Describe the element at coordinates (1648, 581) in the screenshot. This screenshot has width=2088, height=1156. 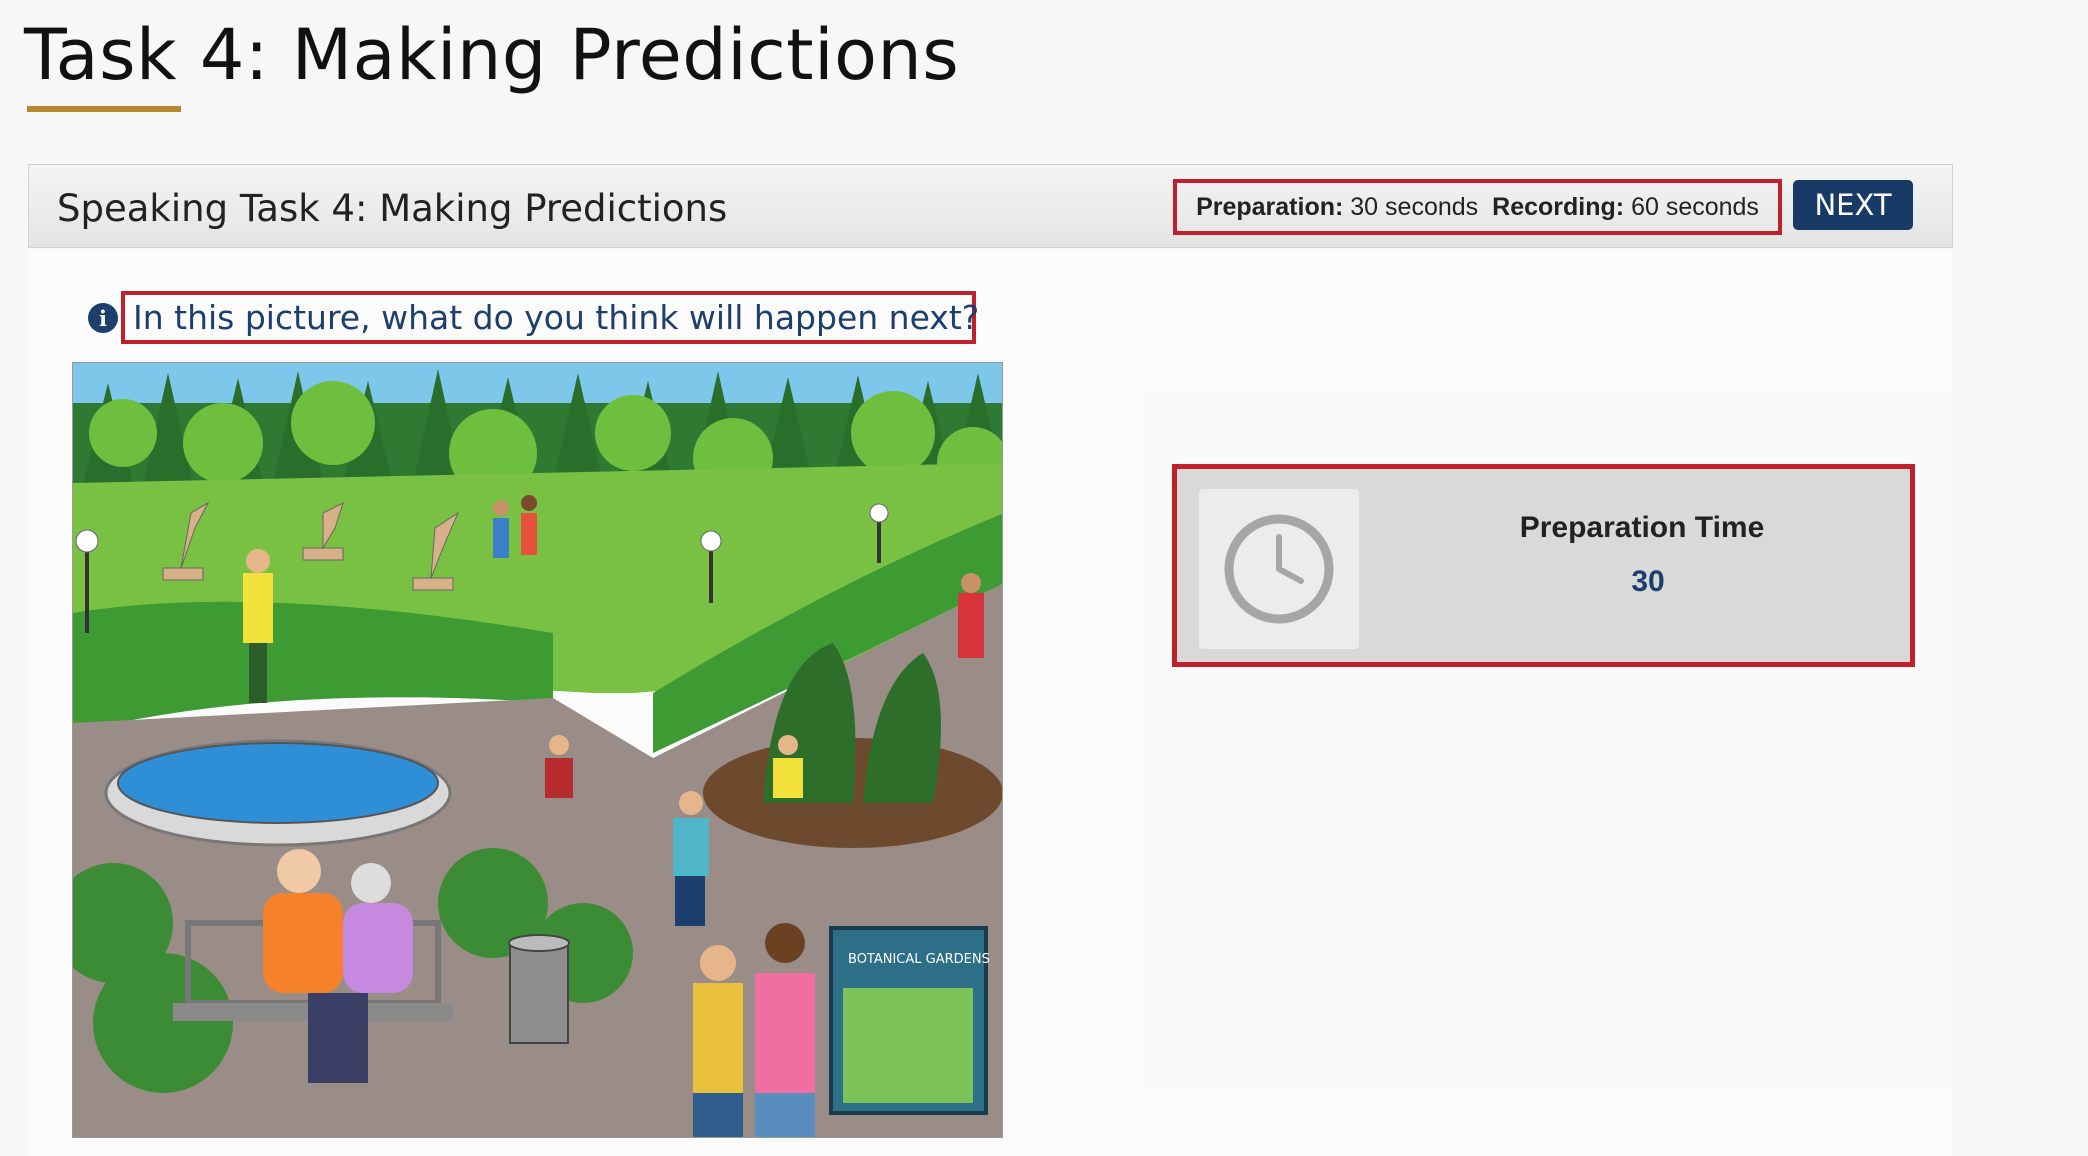
I see `preparation-time-value: 30` at that location.